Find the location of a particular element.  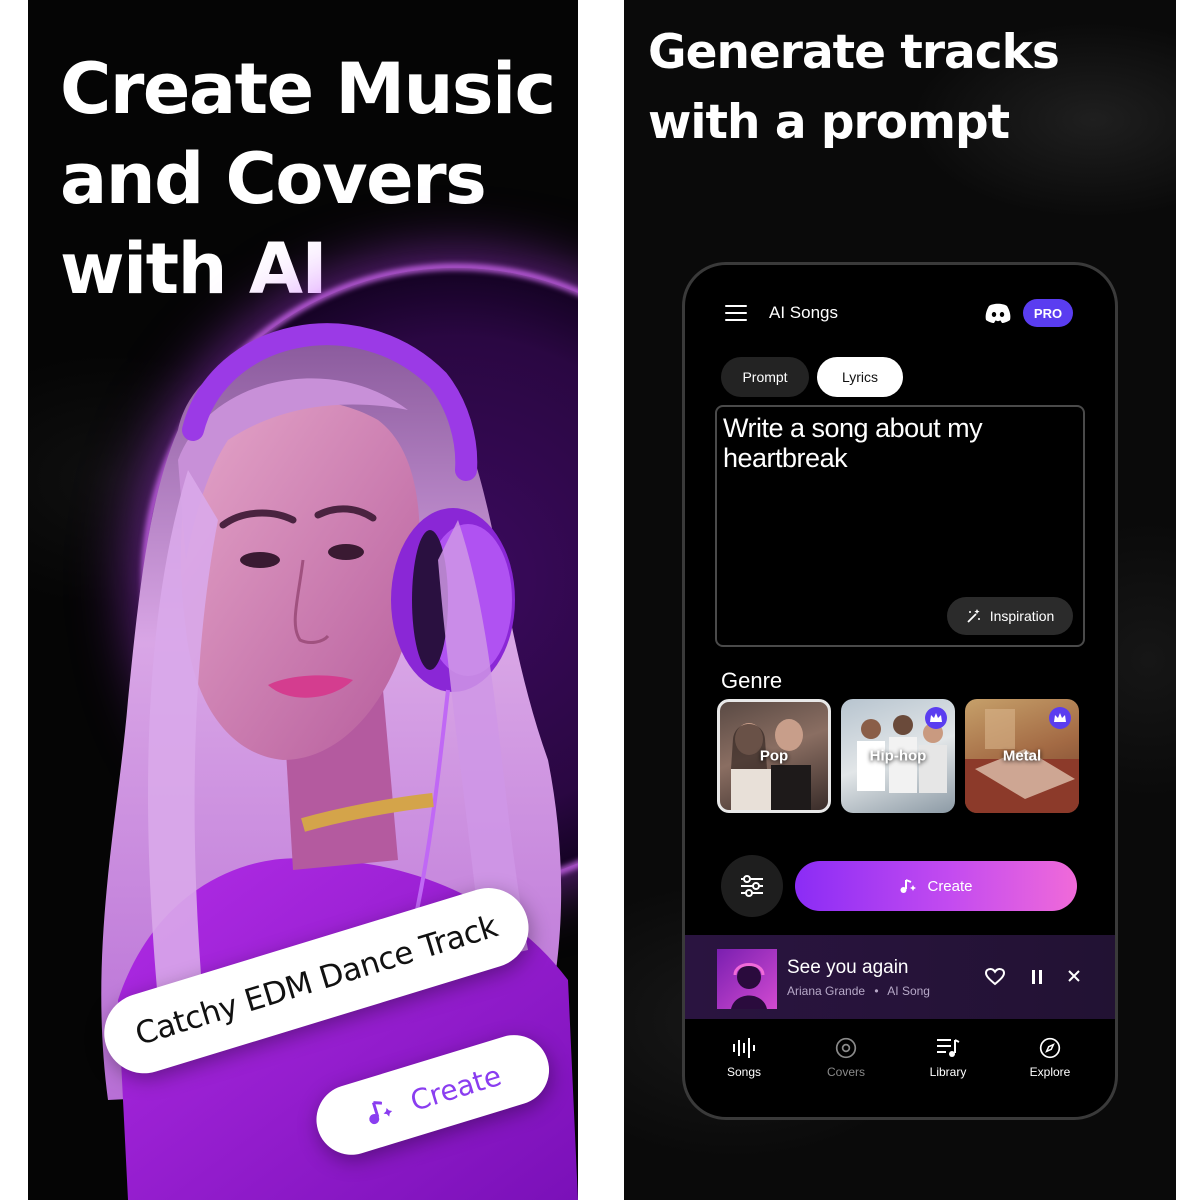

nav-item-songs: Songs is located at coordinates (744, 1058).